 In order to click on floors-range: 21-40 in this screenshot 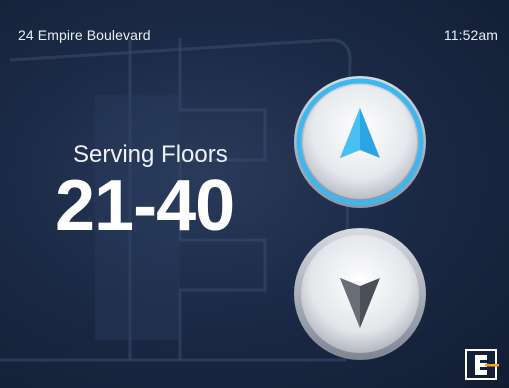, I will do `click(145, 206)`.